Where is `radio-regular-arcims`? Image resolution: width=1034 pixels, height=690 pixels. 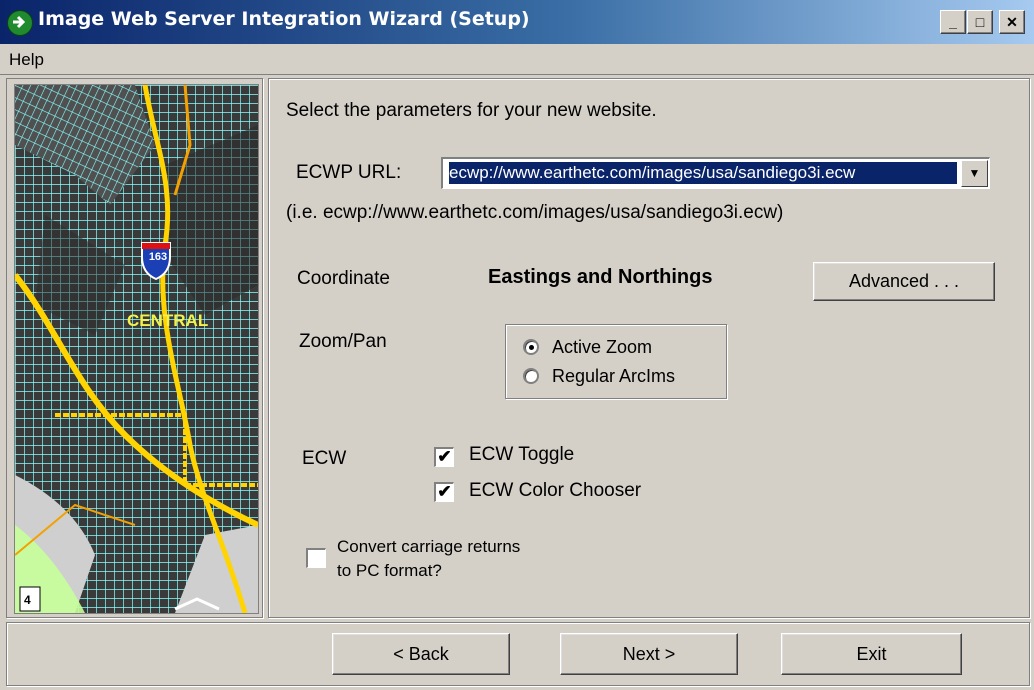
radio-regular-arcims is located at coordinates (531, 376).